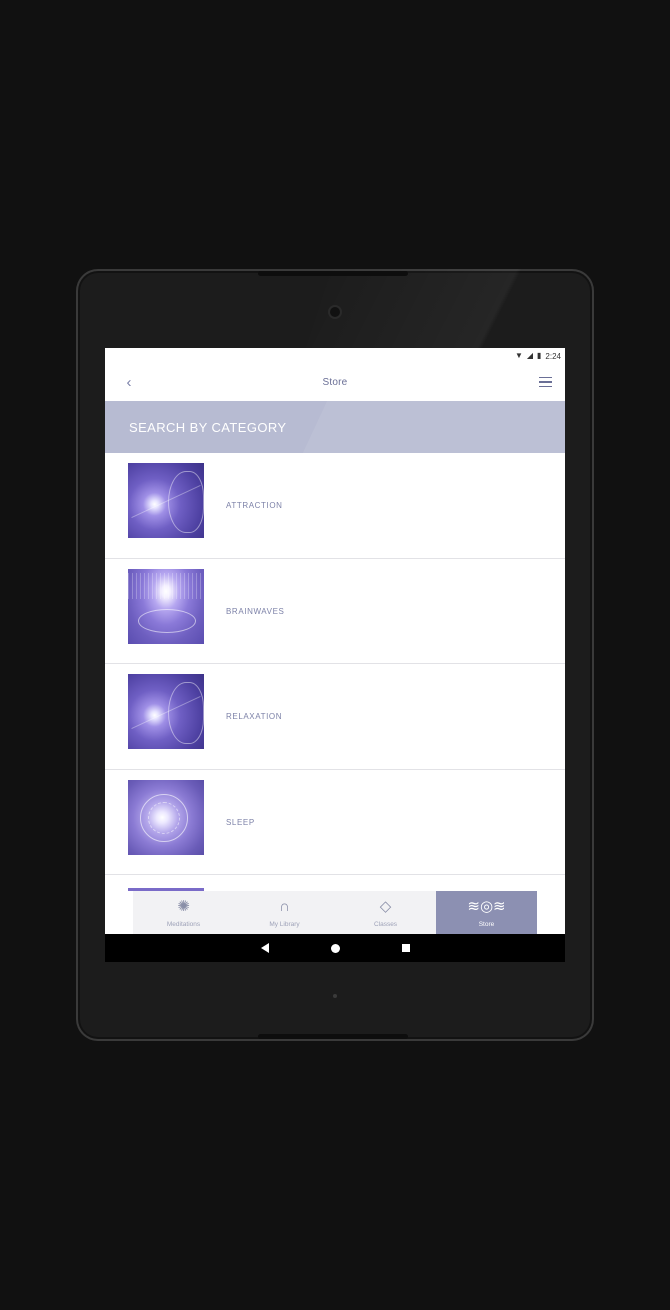 This screenshot has height=1310, width=670. I want to click on nav-tab-store: ≋◎≋ Store, so click(486, 912).